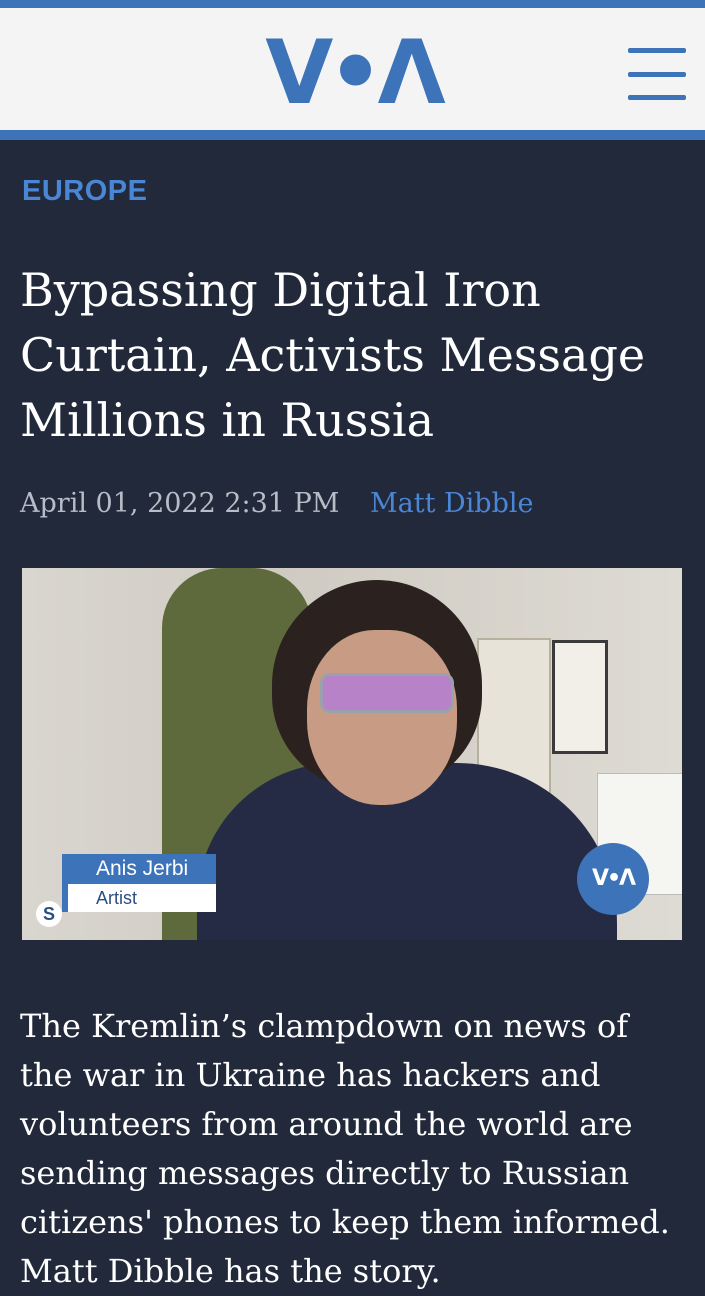 The height and width of the screenshot is (1296, 705). What do you see at coordinates (613, 879) in the screenshot?
I see `voa-watermark-icon: V•Λ` at bounding box center [613, 879].